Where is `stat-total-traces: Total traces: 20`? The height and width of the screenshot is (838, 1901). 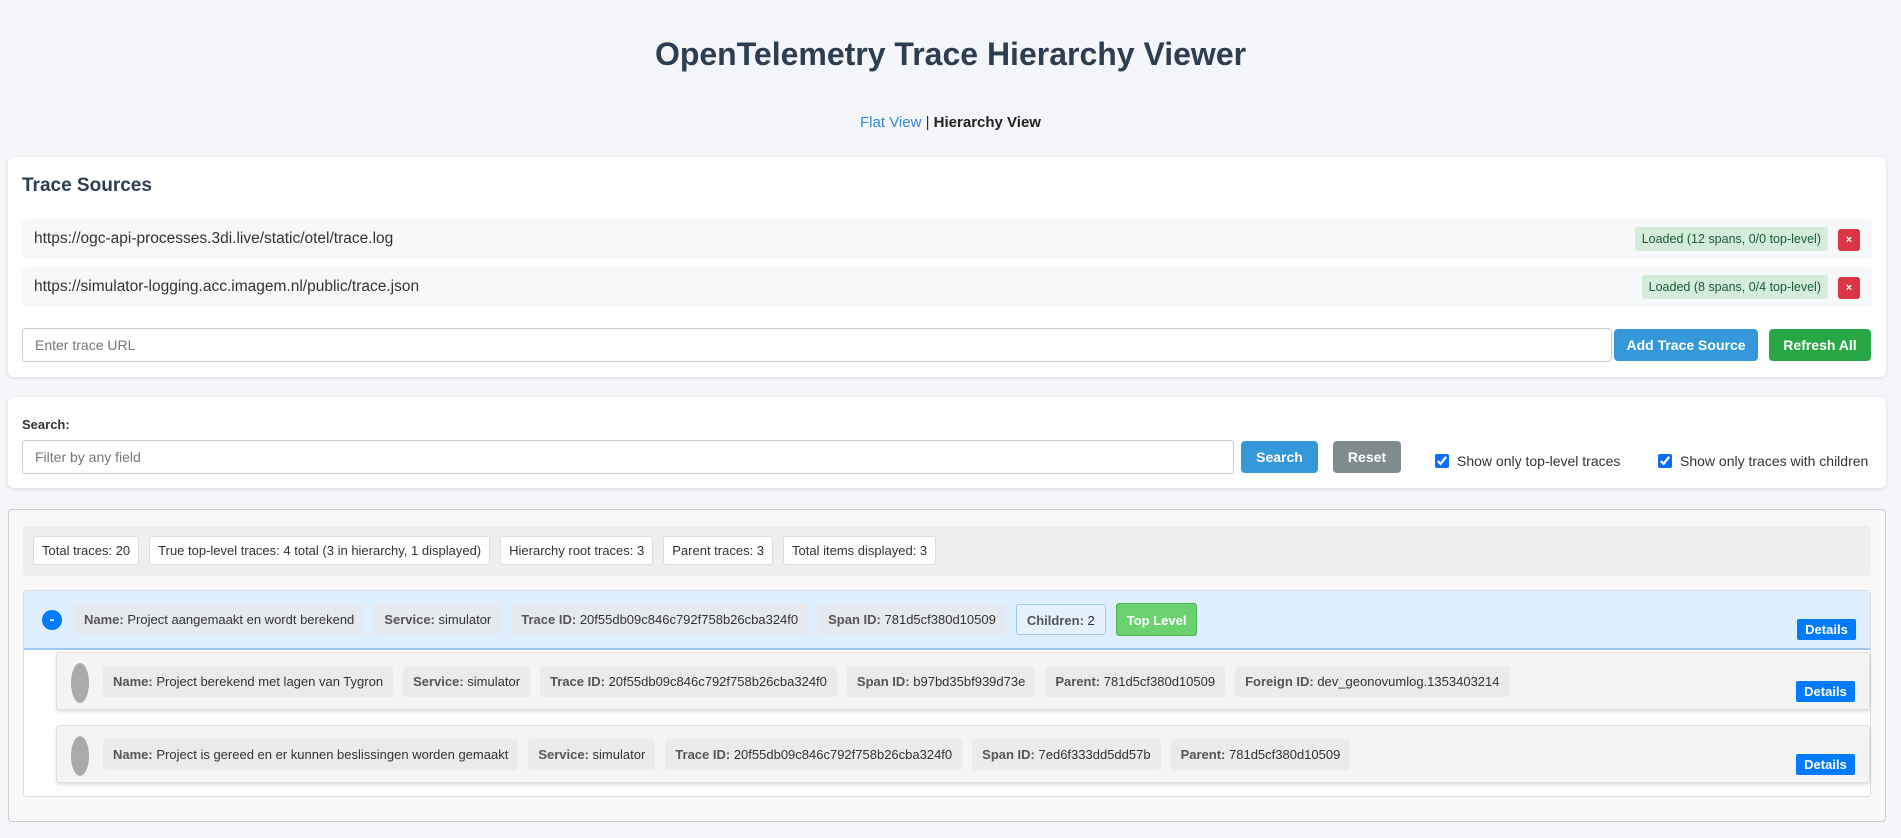 stat-total-traces: Total traces: 20 is located at coordinates (86, 550).